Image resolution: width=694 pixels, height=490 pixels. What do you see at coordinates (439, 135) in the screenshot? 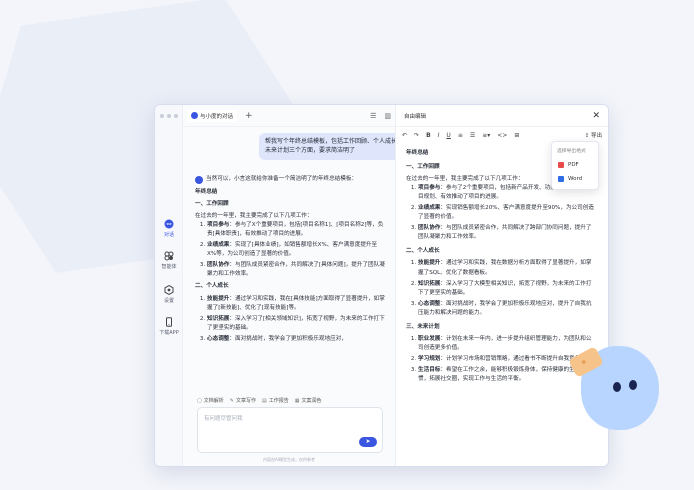
I see `italic-icon: I` at bounding box center [439, 135].